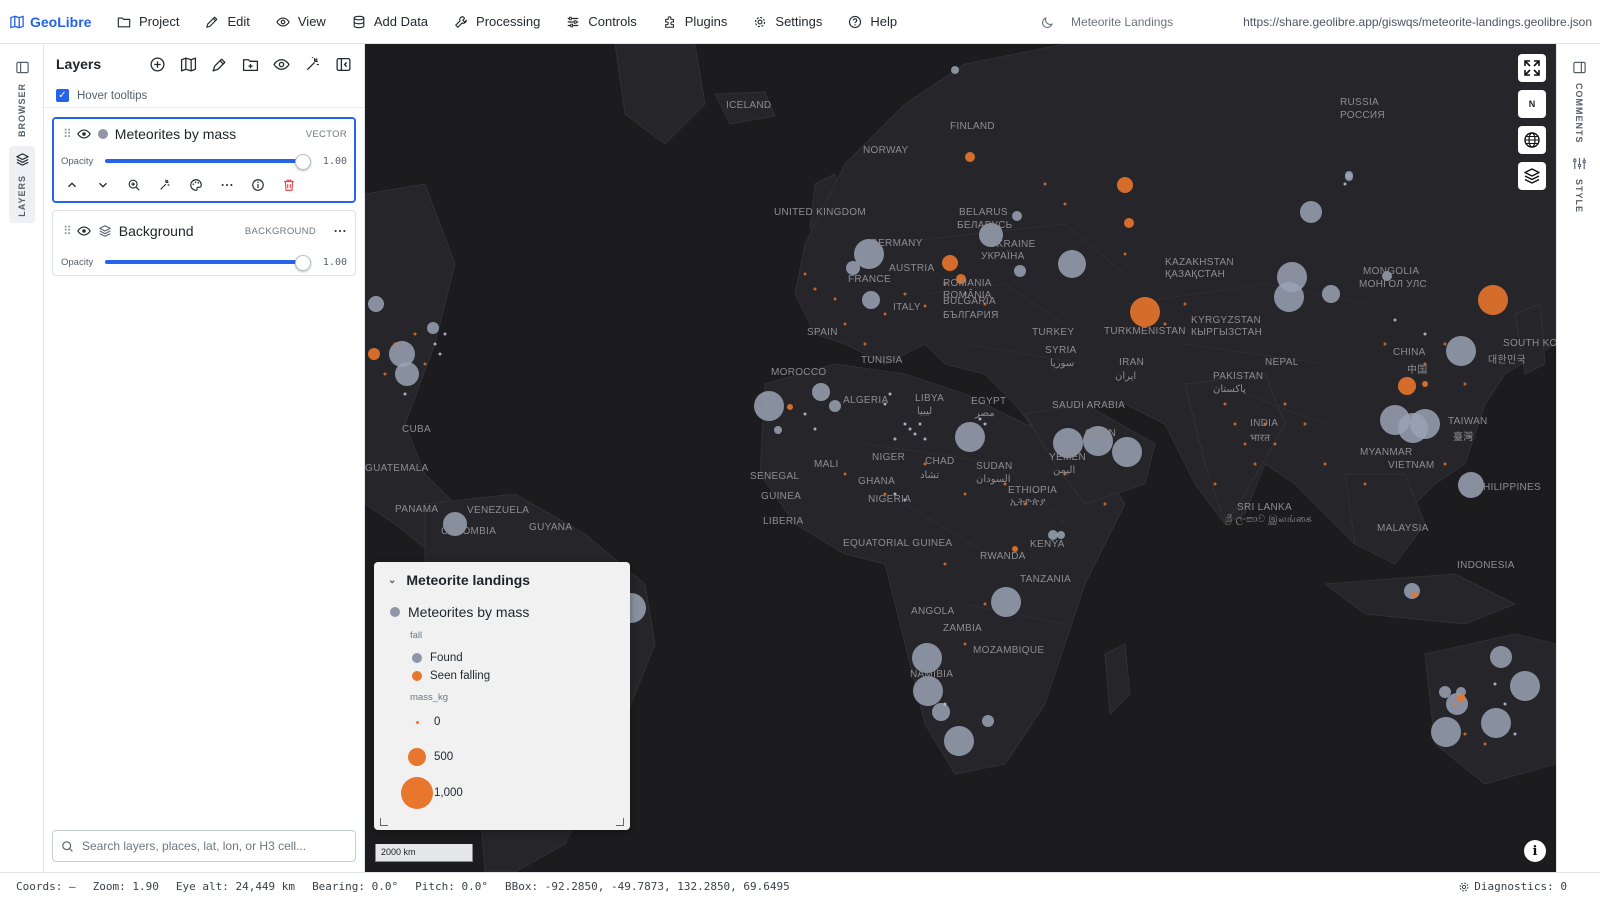 This screenshot has width=1600, height=900. I want to click on brand-logo: GeoLibre, so click(52, 22).